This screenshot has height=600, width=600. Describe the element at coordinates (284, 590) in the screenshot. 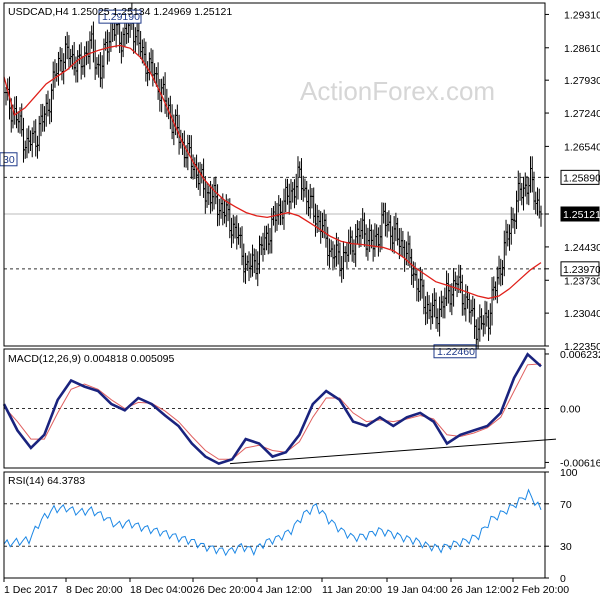

I see `x-tick-label: 4 Jan 12:00` at that location.